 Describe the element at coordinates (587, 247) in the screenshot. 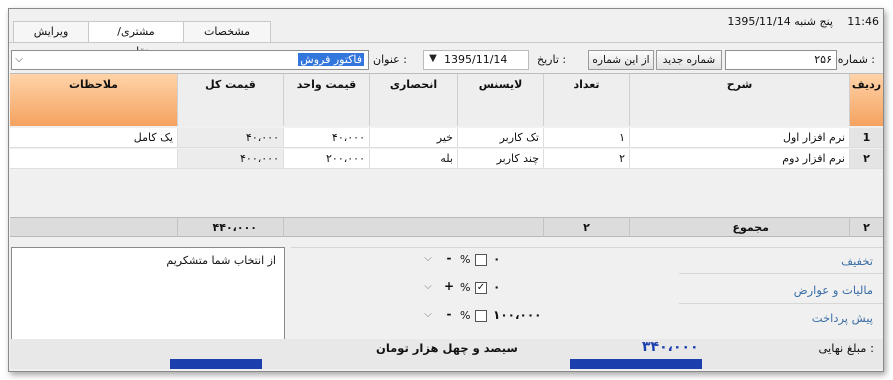

I see `adjust-top-divider` at that location.